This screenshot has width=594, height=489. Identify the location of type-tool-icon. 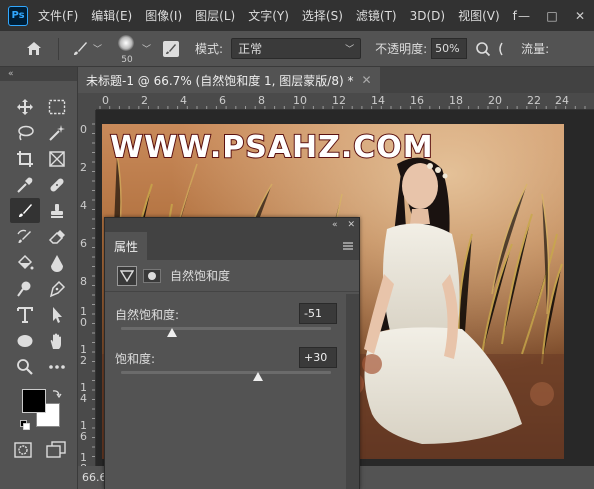
(25, 314).